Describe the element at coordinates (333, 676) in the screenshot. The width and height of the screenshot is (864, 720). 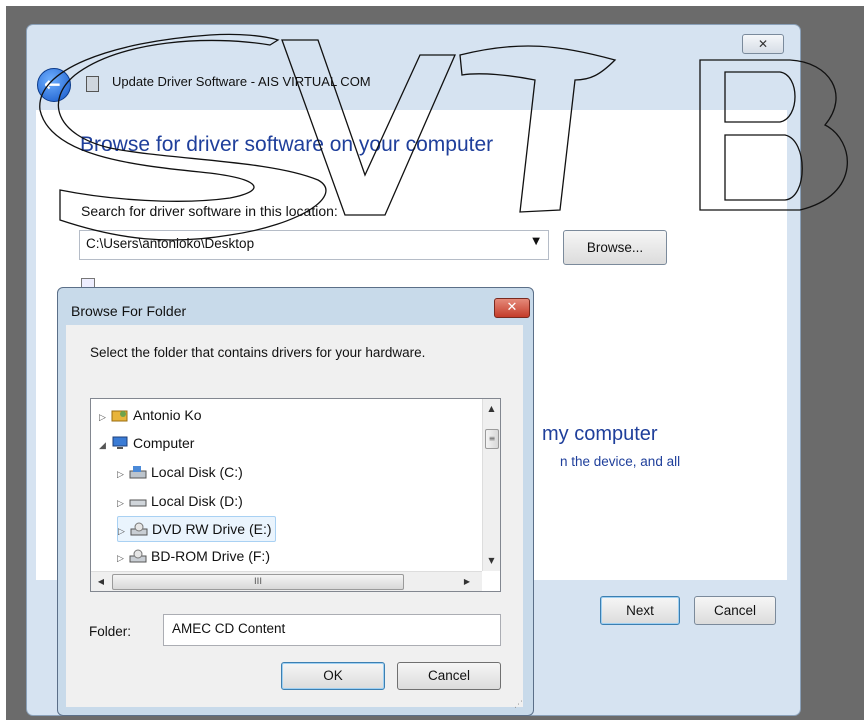
I see `ok-button: OK` at that location.